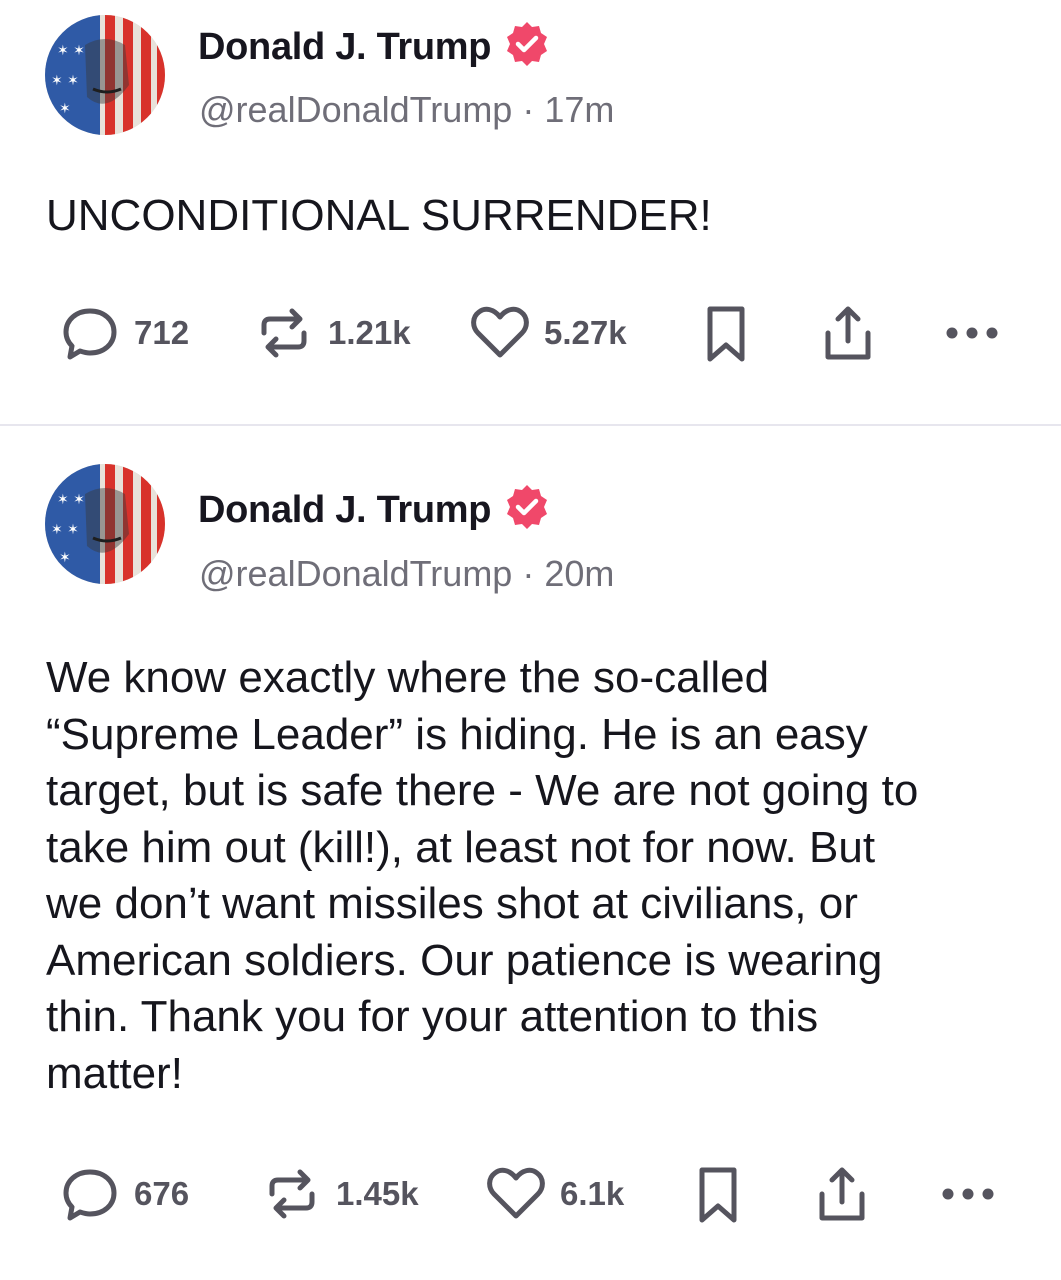 The height and width of the screenshot is (1280, 1061). What do you see at coordinates (124, 333) in the screenshot?
I see `reply-button: 712` at bounding box center [124, 333].